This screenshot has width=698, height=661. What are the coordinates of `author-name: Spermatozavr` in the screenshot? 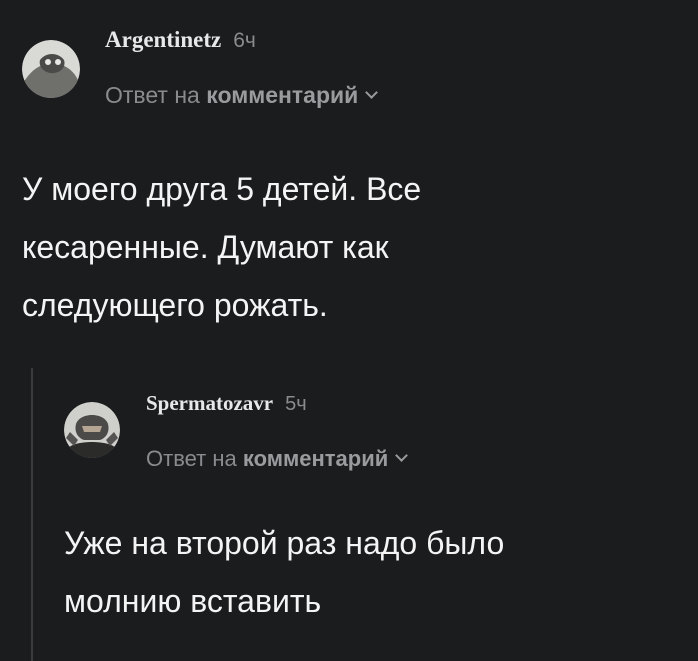 It's located at (209, 403).